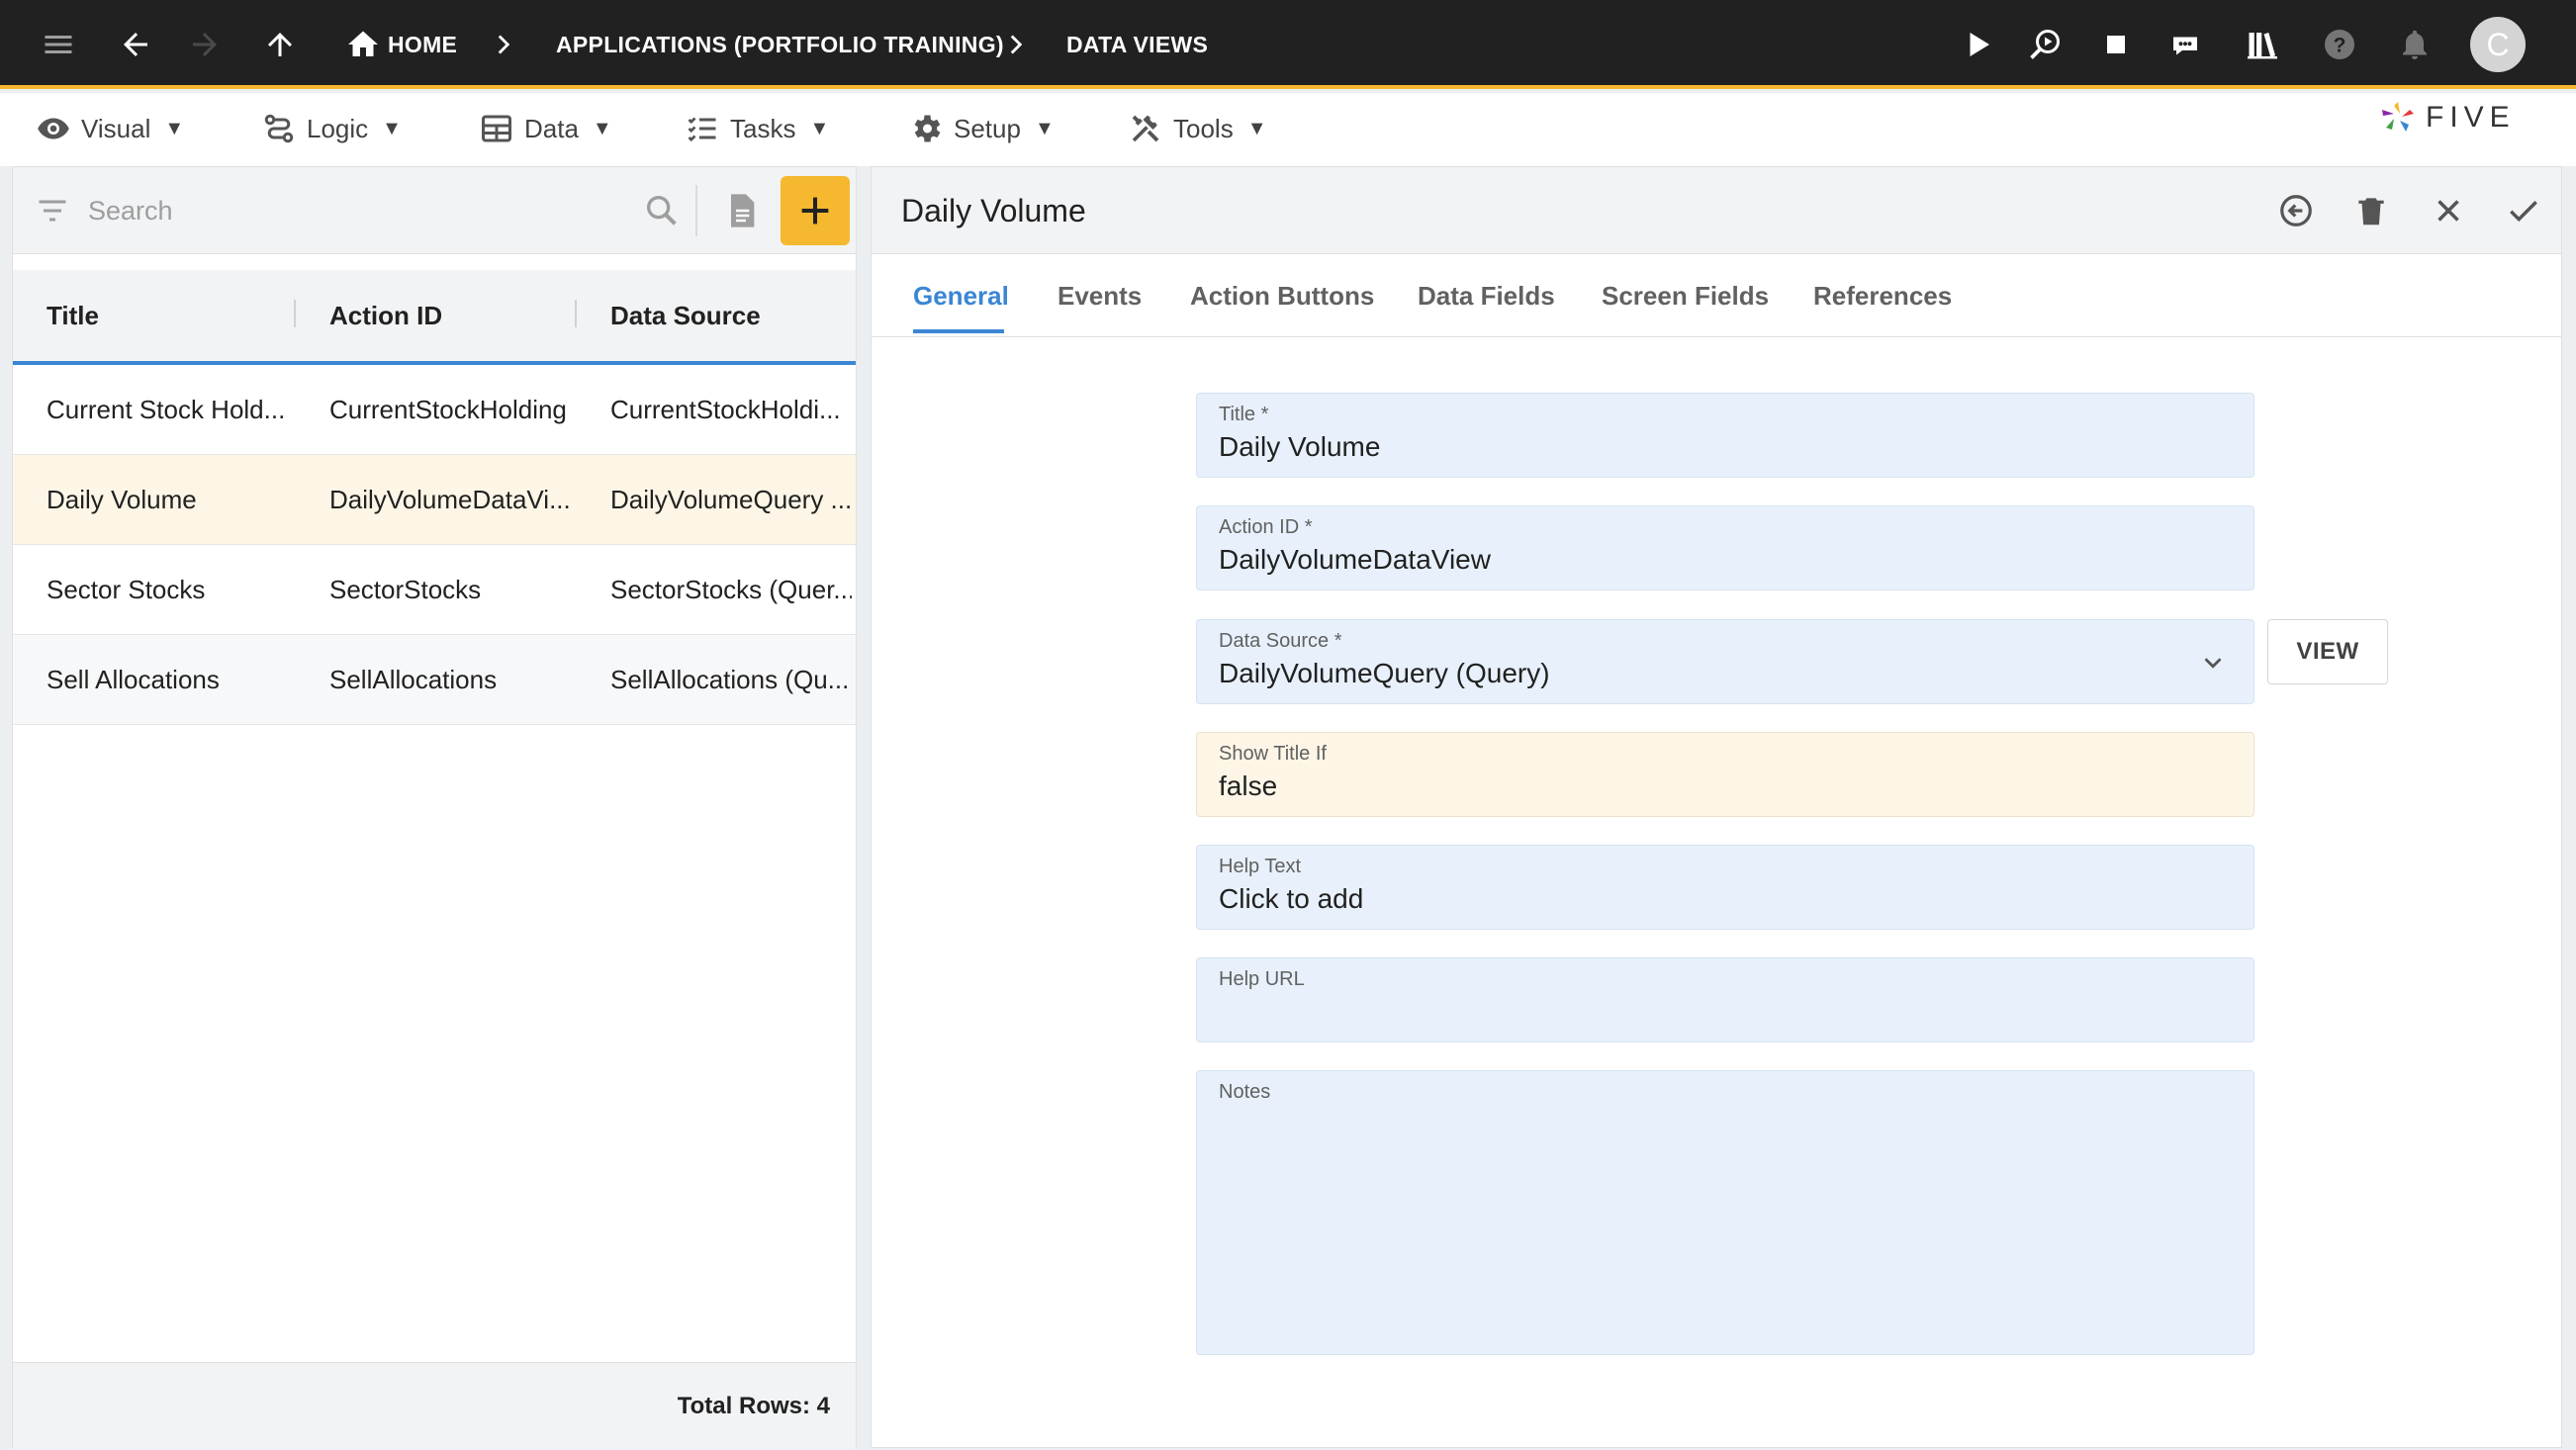 The width and height of the screenshot is (2576, 1450). I want to click on help-text-field: Help Text Click to add, so click(1725, 887).